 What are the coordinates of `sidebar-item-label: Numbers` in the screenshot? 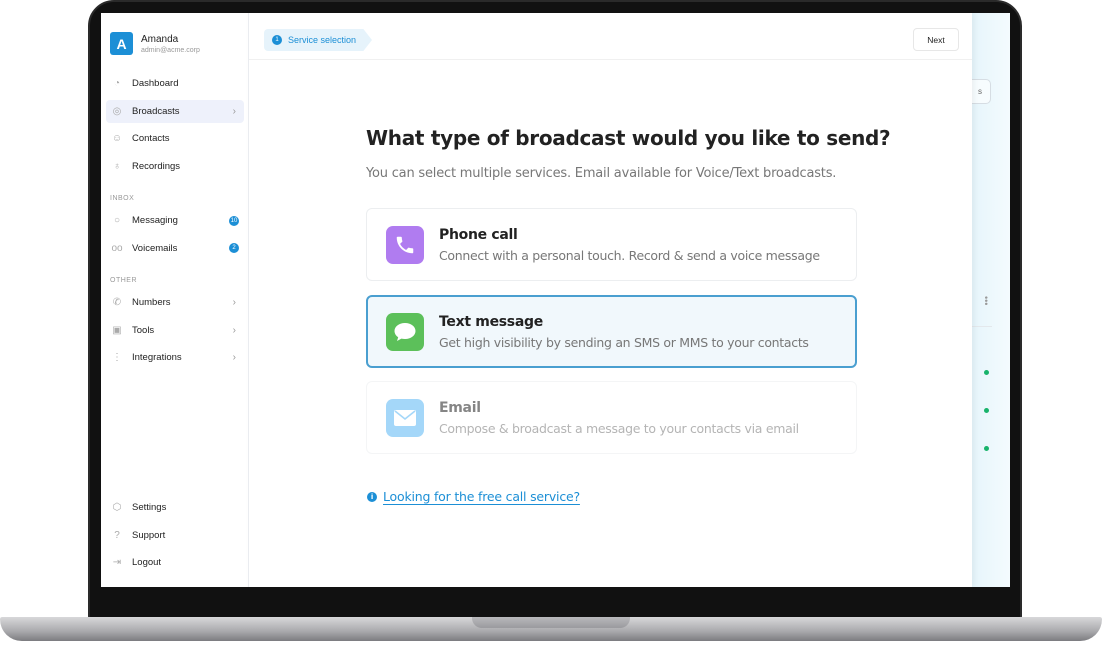 It's located at (151, 302).